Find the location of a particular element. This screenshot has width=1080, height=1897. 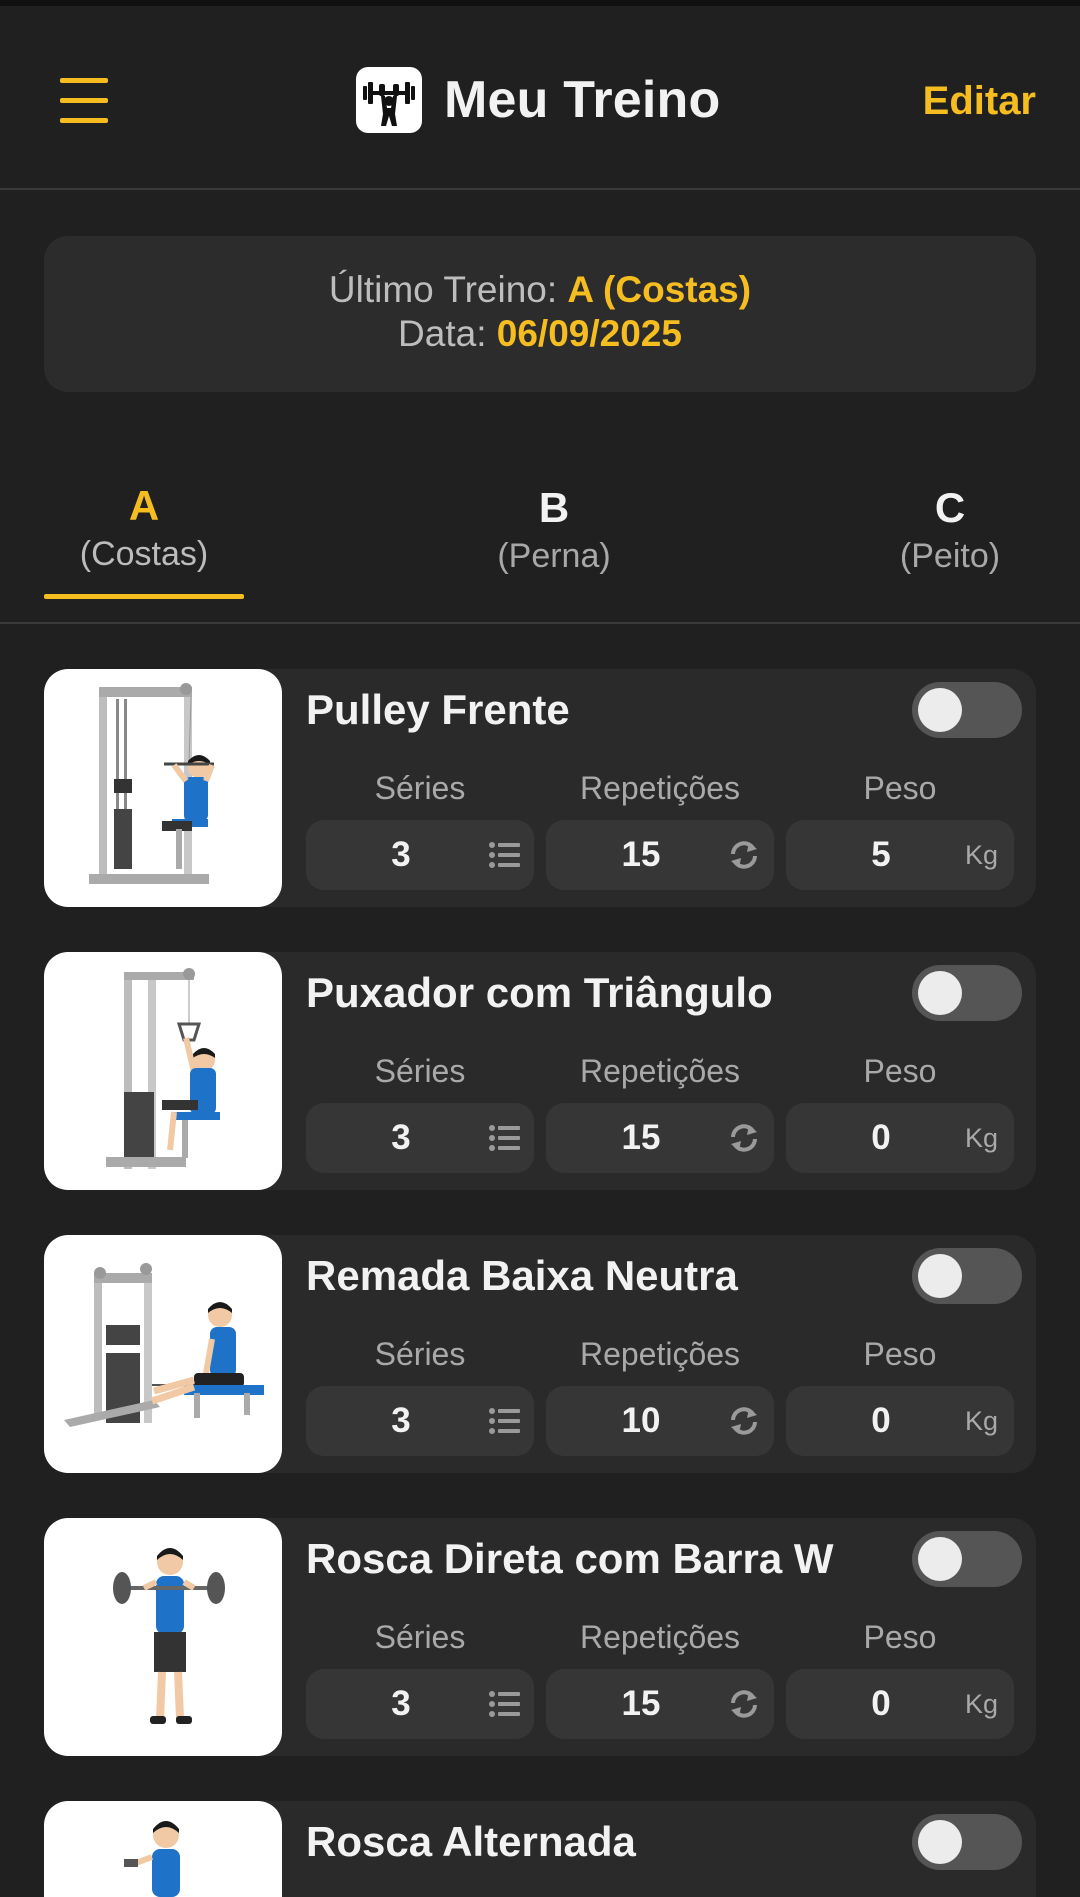

last-workout-date-line: Data: 06/09/2025 is located at coordinates (540, 334).